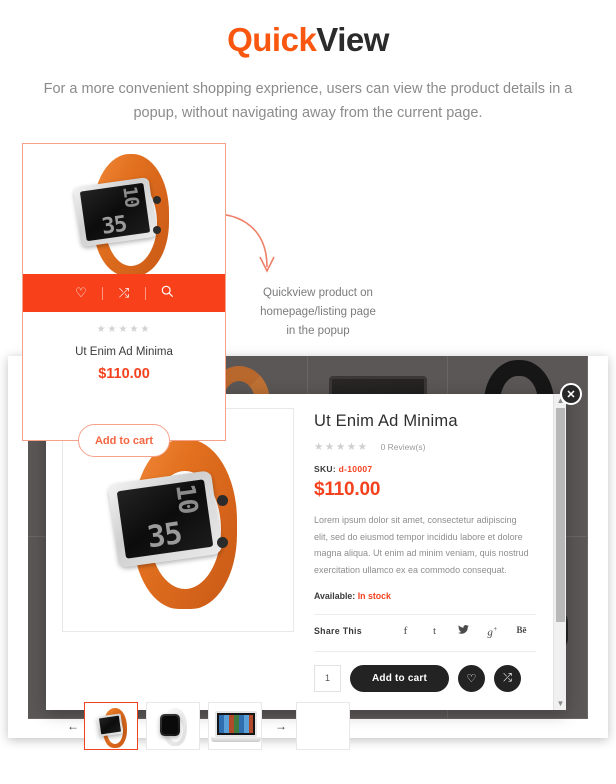  I want to click on product-card-price: $110.00, so click(124, 374).